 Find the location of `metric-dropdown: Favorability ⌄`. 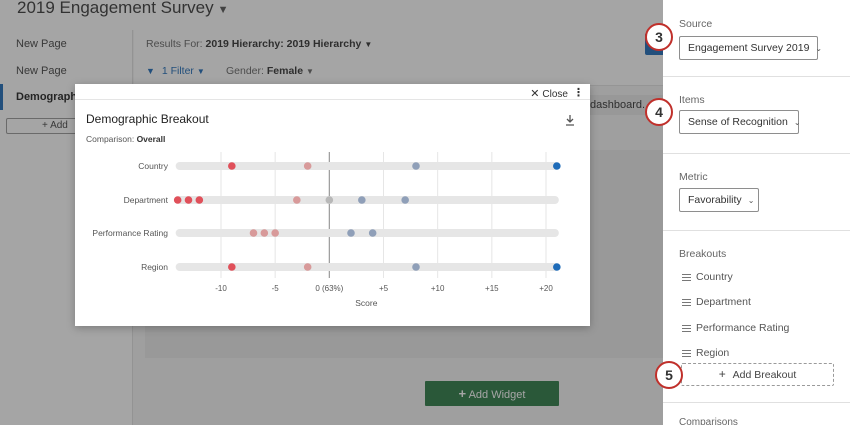

metric-dropdown: Favorability ⌄ is located at coordinates (719, 200).